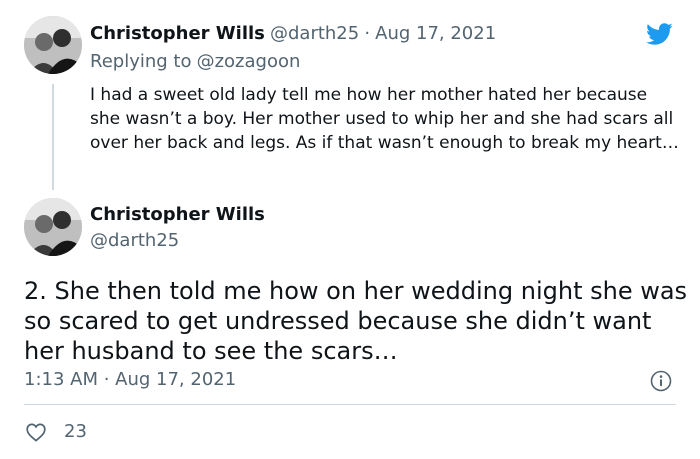  Describe the element at coordinates (661, 383) in the screenshot. I see `info-icon` at that location.